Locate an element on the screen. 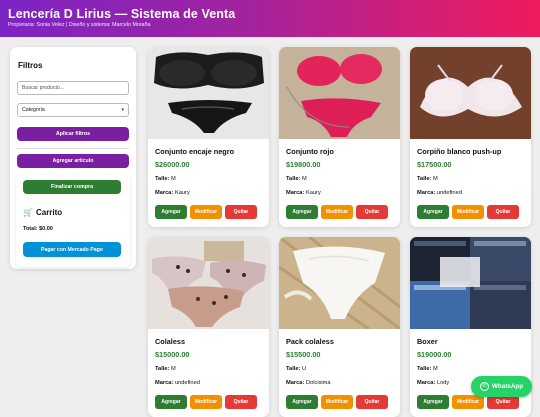 This screenshot has height=417, width=540. product-brand: Marca: Dolcisima is located at coordinates (308, 383).